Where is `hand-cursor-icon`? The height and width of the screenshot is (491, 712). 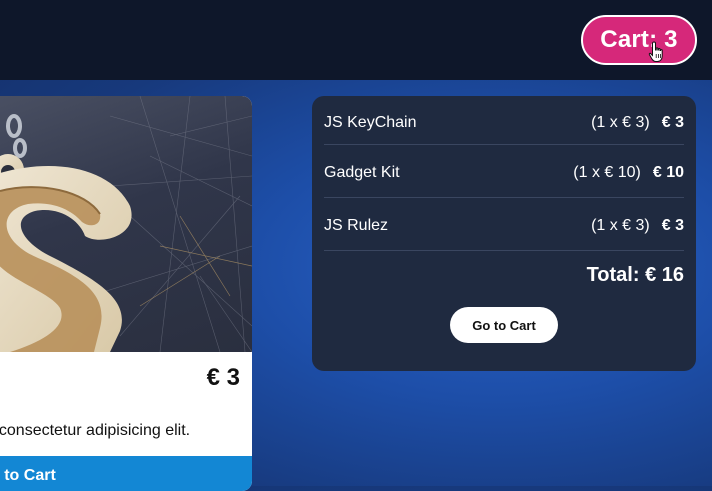
hand-cursor-icon is located at coordinates (655, 51).